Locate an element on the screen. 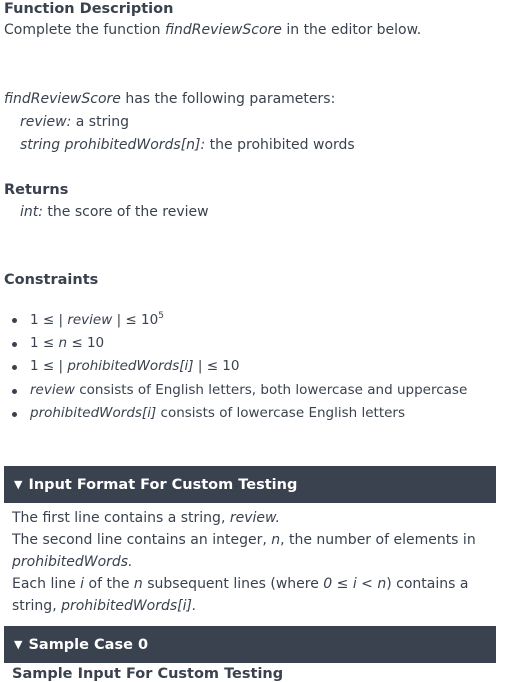 The height and width of the screenshot is (682, 510). constraint-text: 1 ≤ is located at coordinates (44, 343).